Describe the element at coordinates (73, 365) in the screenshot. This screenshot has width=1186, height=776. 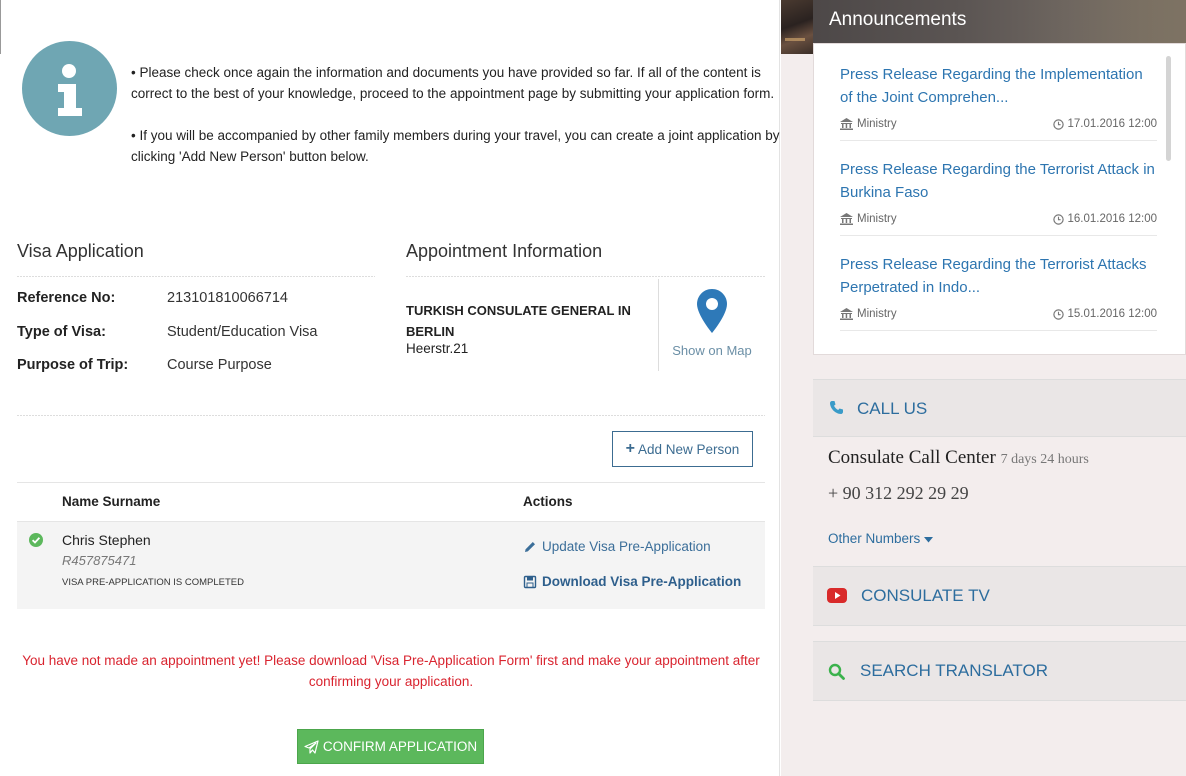
I see `purpose-label: Purpose of Trip:` at that location.